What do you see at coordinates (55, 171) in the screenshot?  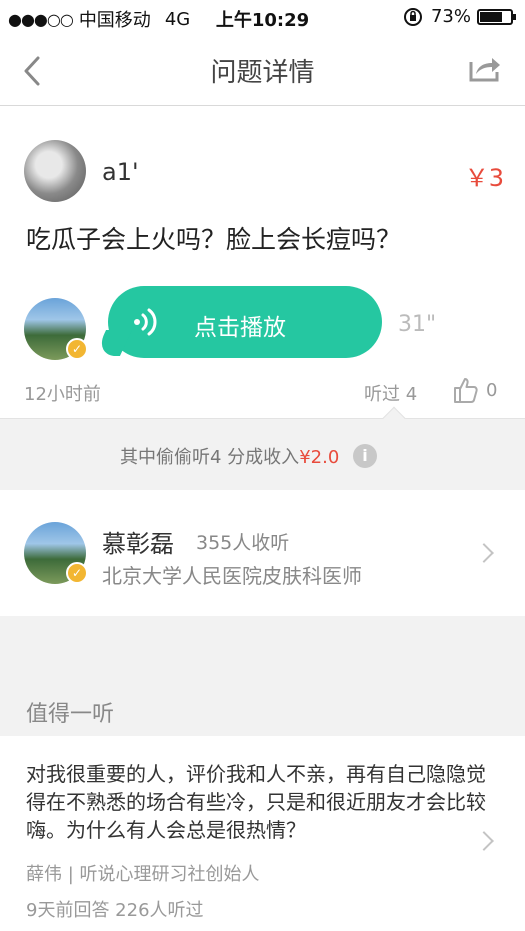 I see `asker-avatar` at bounding box center [55, 171].